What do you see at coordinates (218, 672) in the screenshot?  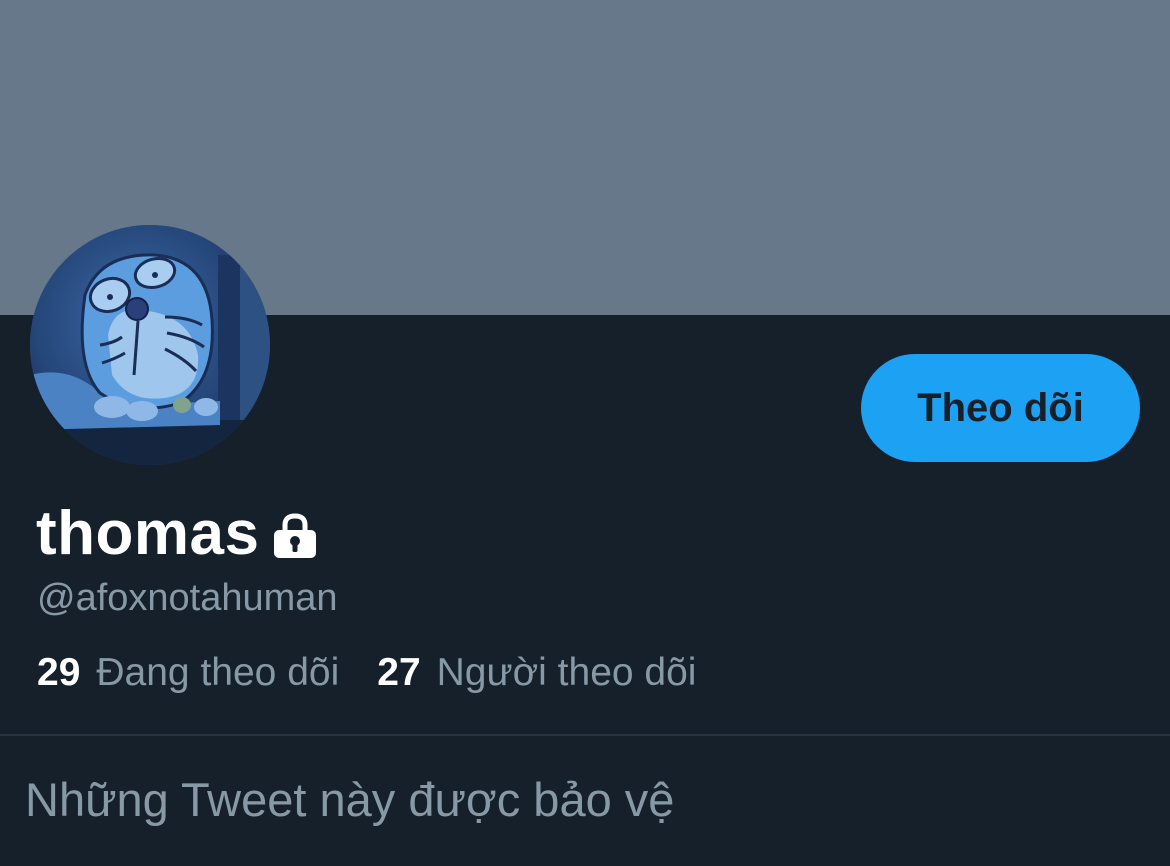 I see `following-label: Đang theo dõi` at bounding box center [218, 672].